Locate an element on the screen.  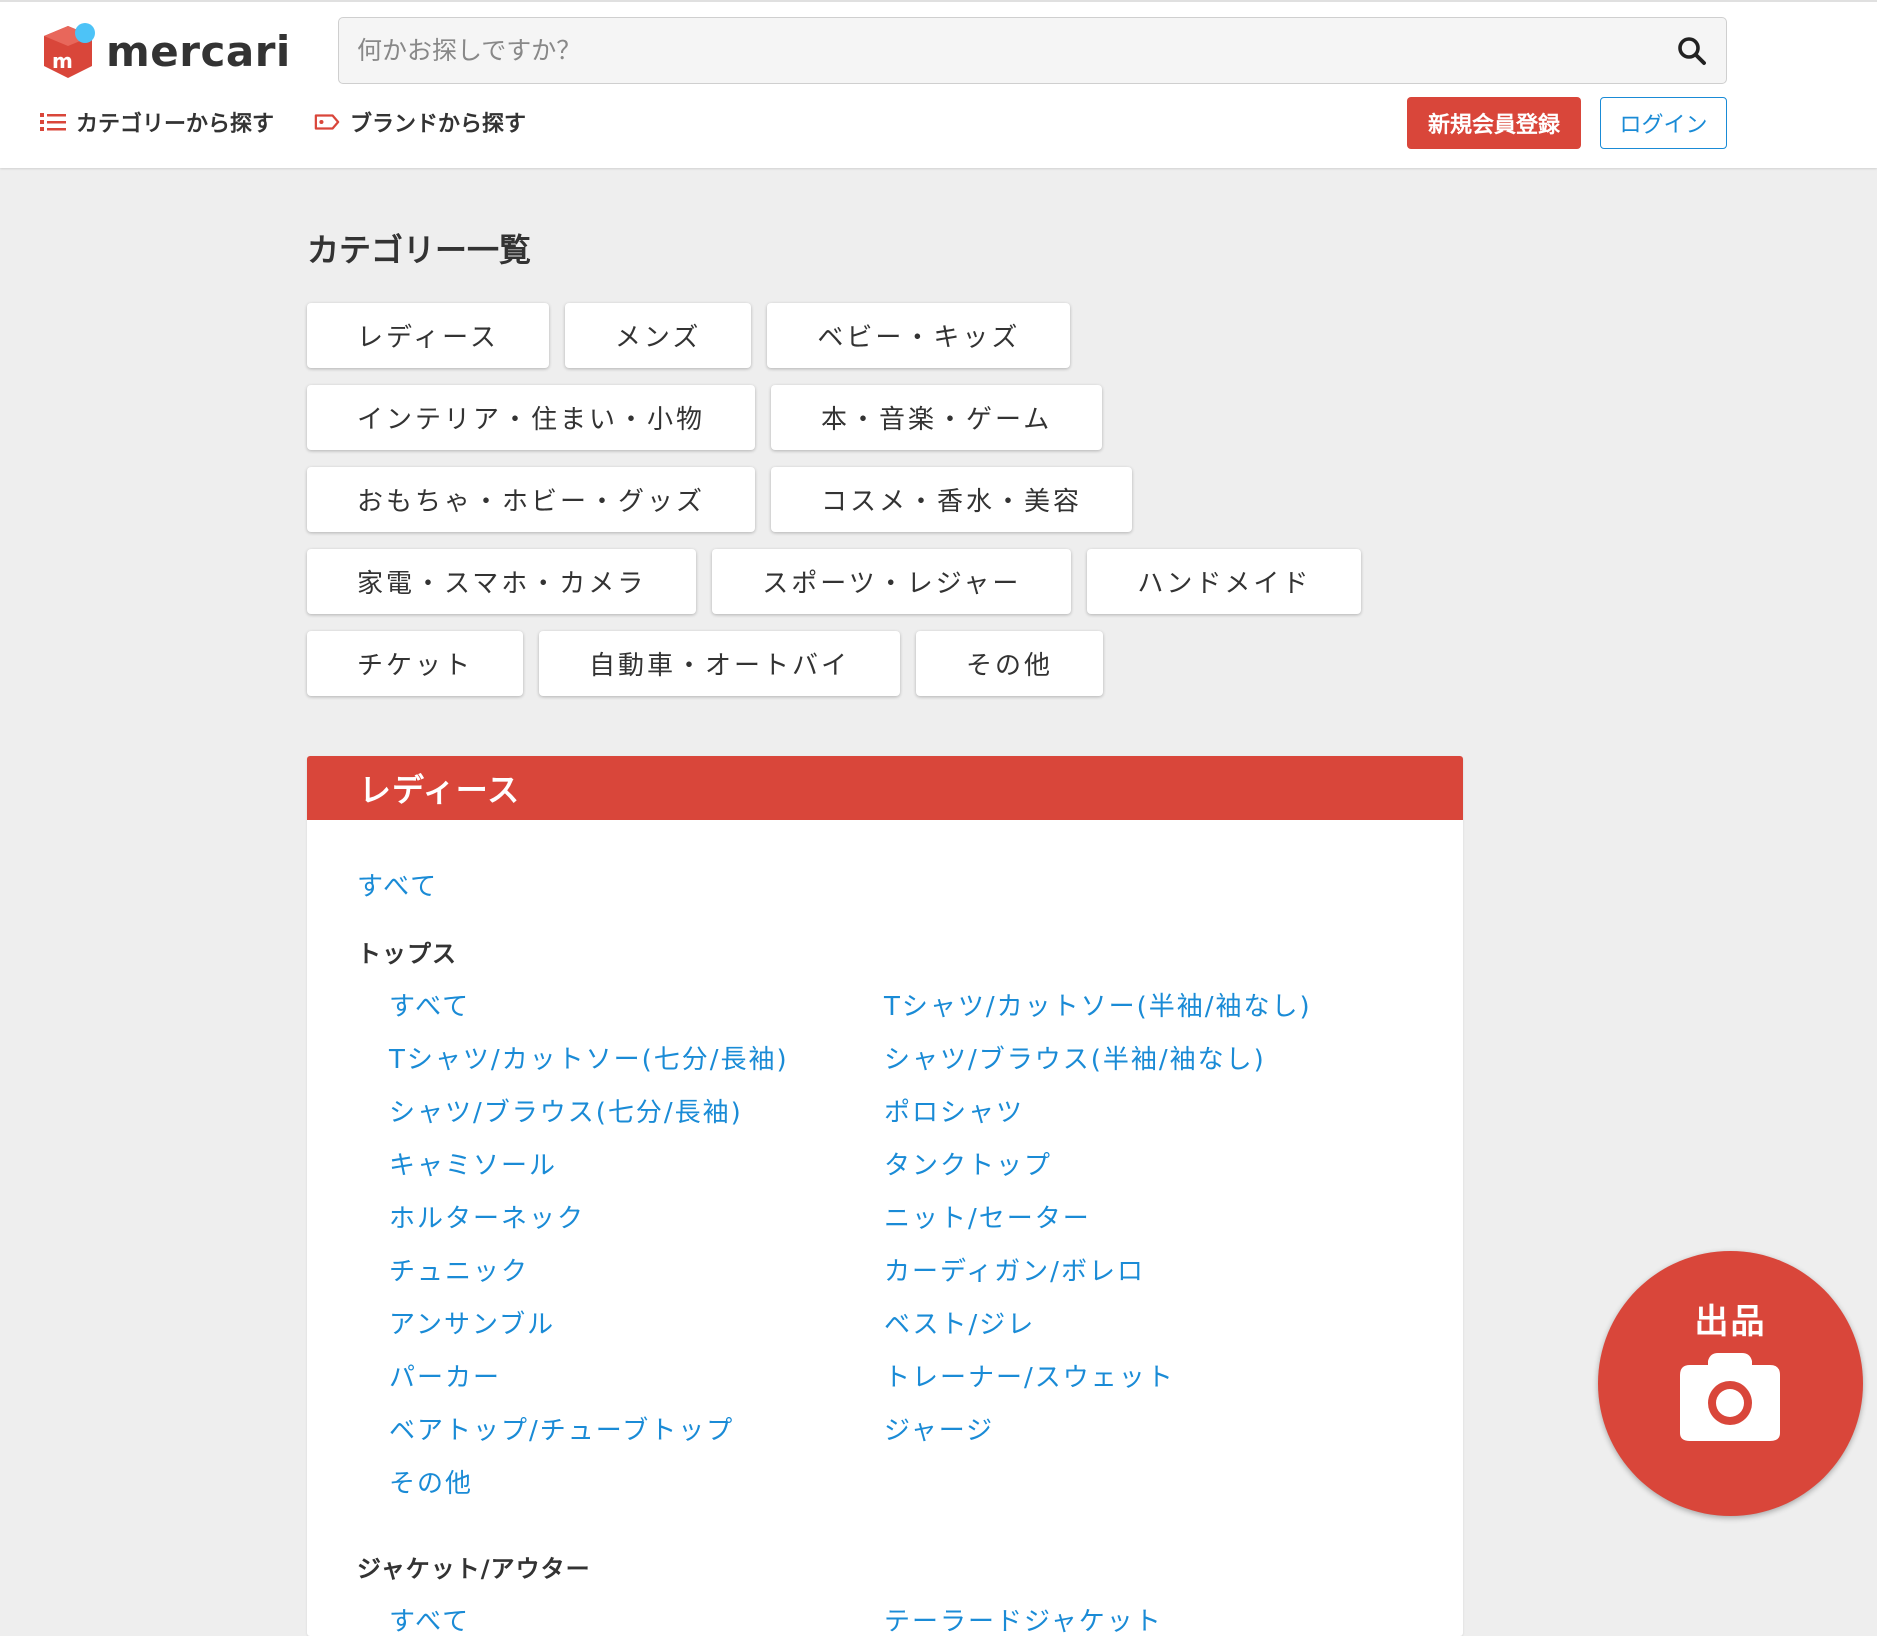
category-chip-ladies: レディース is located at coordinates (428, 335).